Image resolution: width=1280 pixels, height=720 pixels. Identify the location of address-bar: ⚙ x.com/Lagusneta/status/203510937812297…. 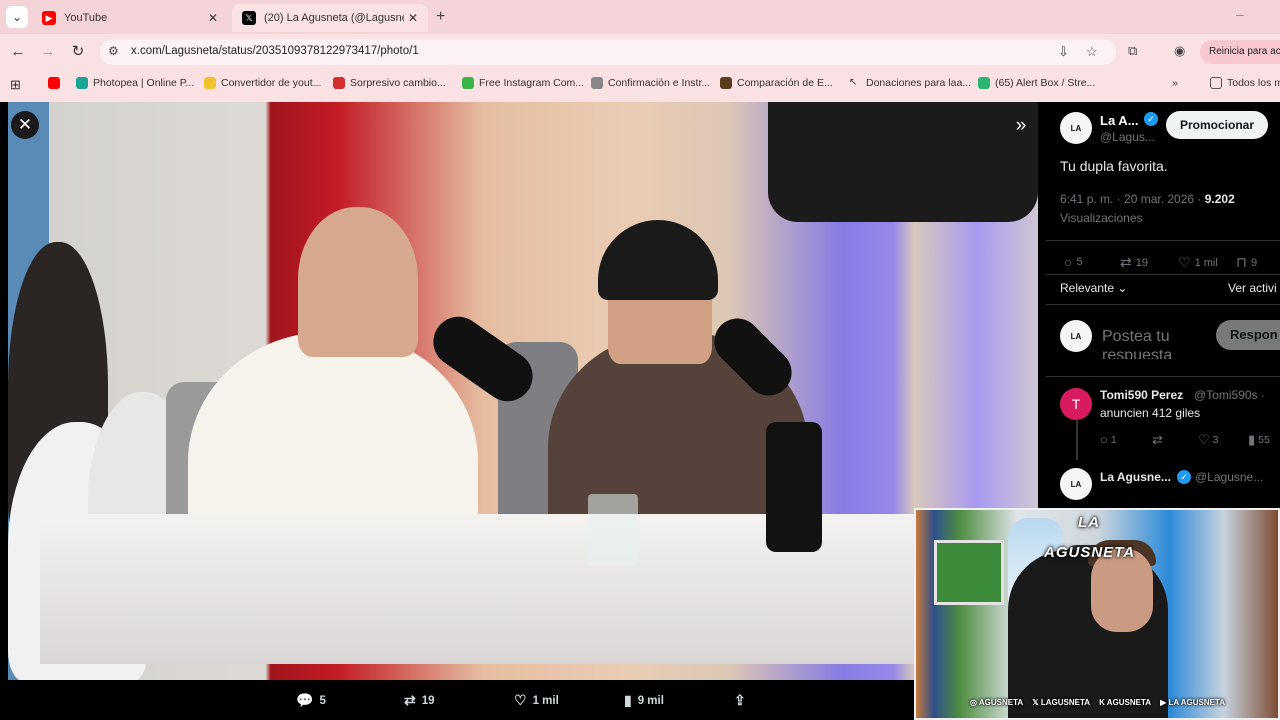
(608, 52).